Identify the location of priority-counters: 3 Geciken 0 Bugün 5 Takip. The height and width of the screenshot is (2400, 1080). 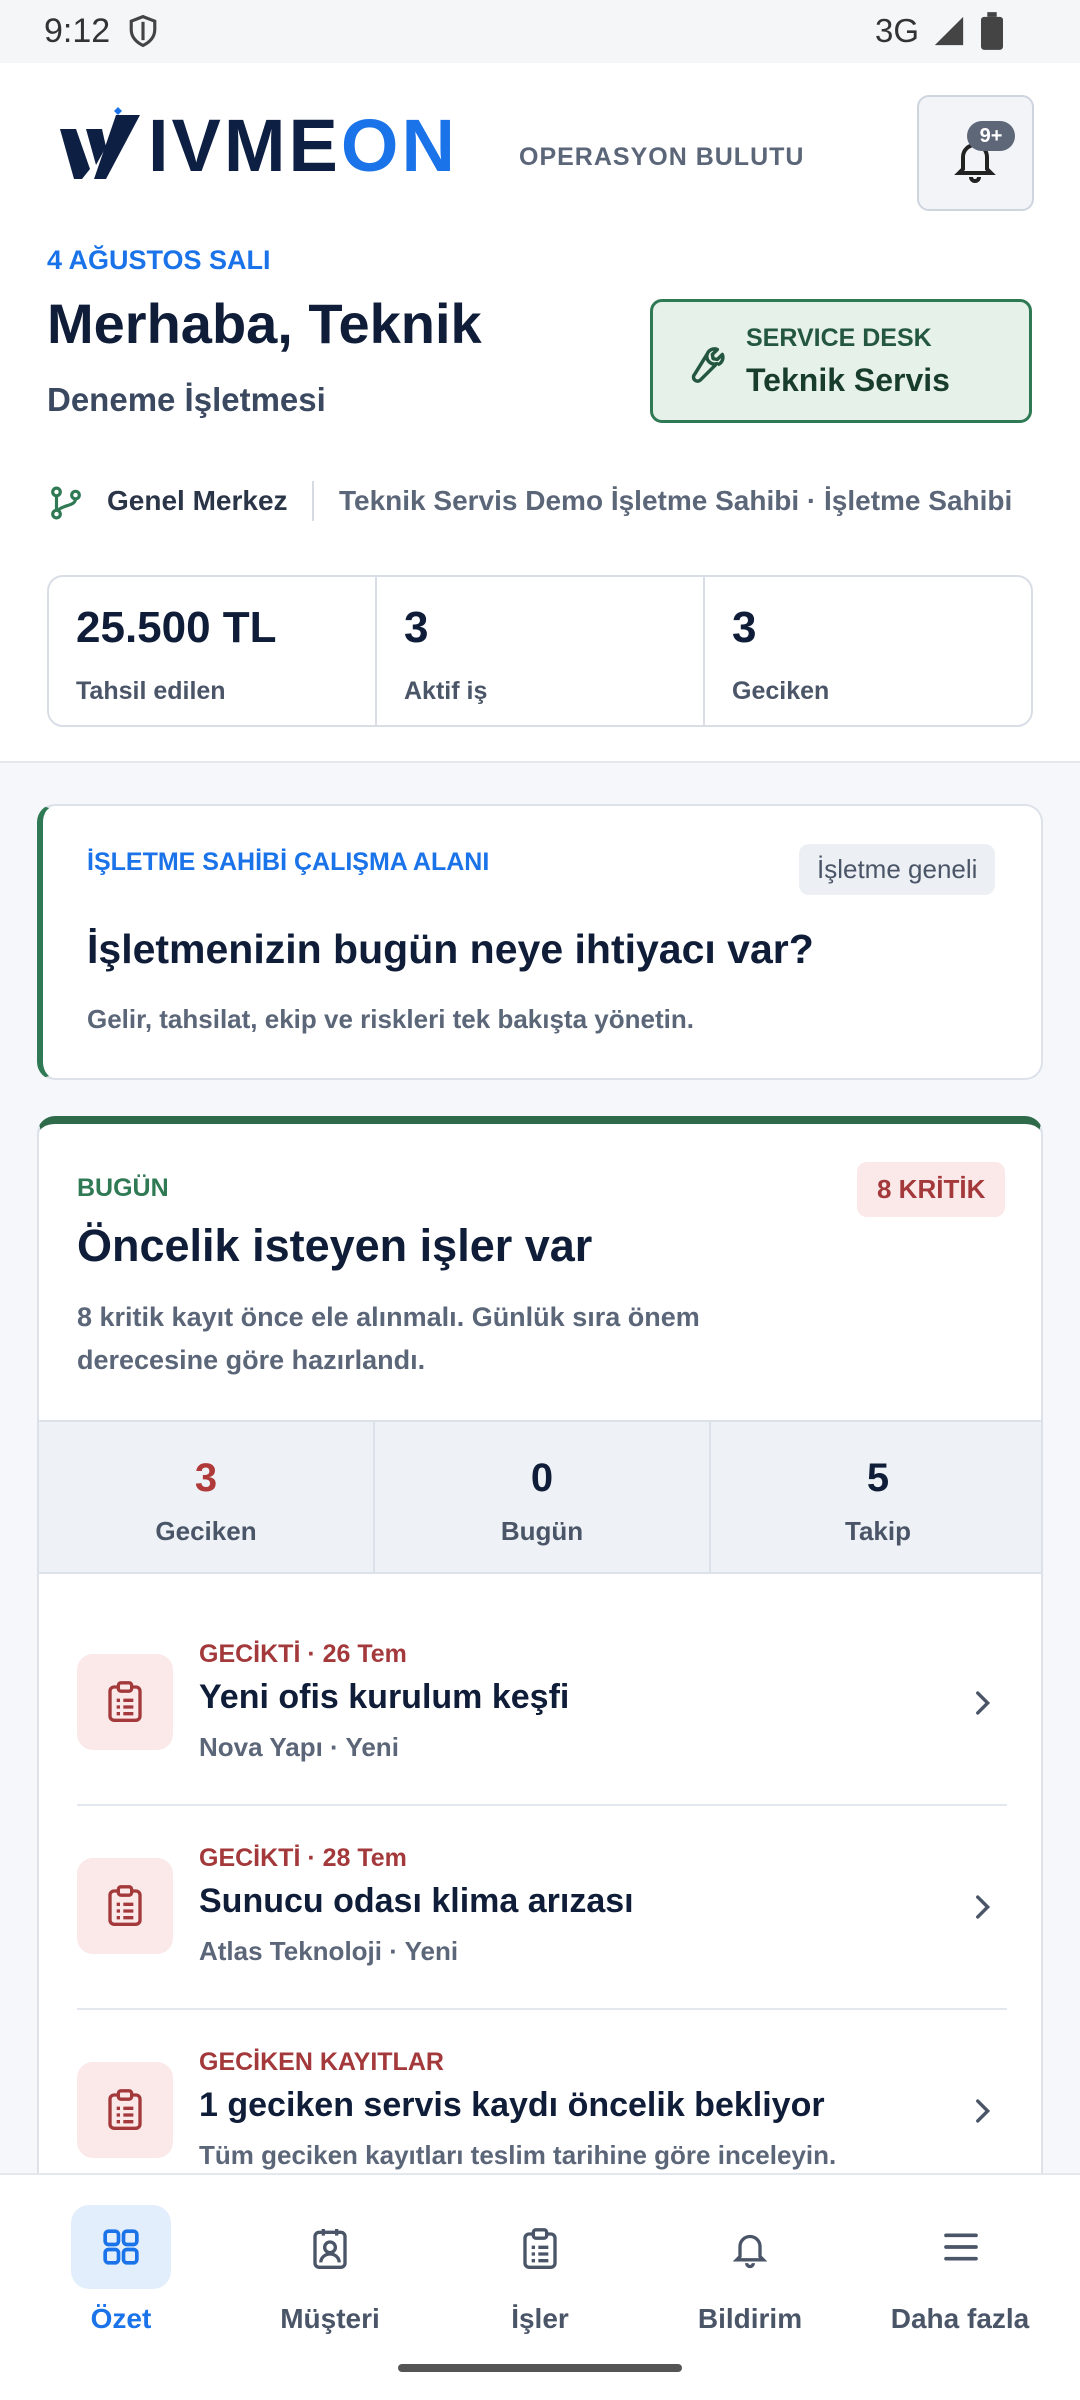
(540, 1497).